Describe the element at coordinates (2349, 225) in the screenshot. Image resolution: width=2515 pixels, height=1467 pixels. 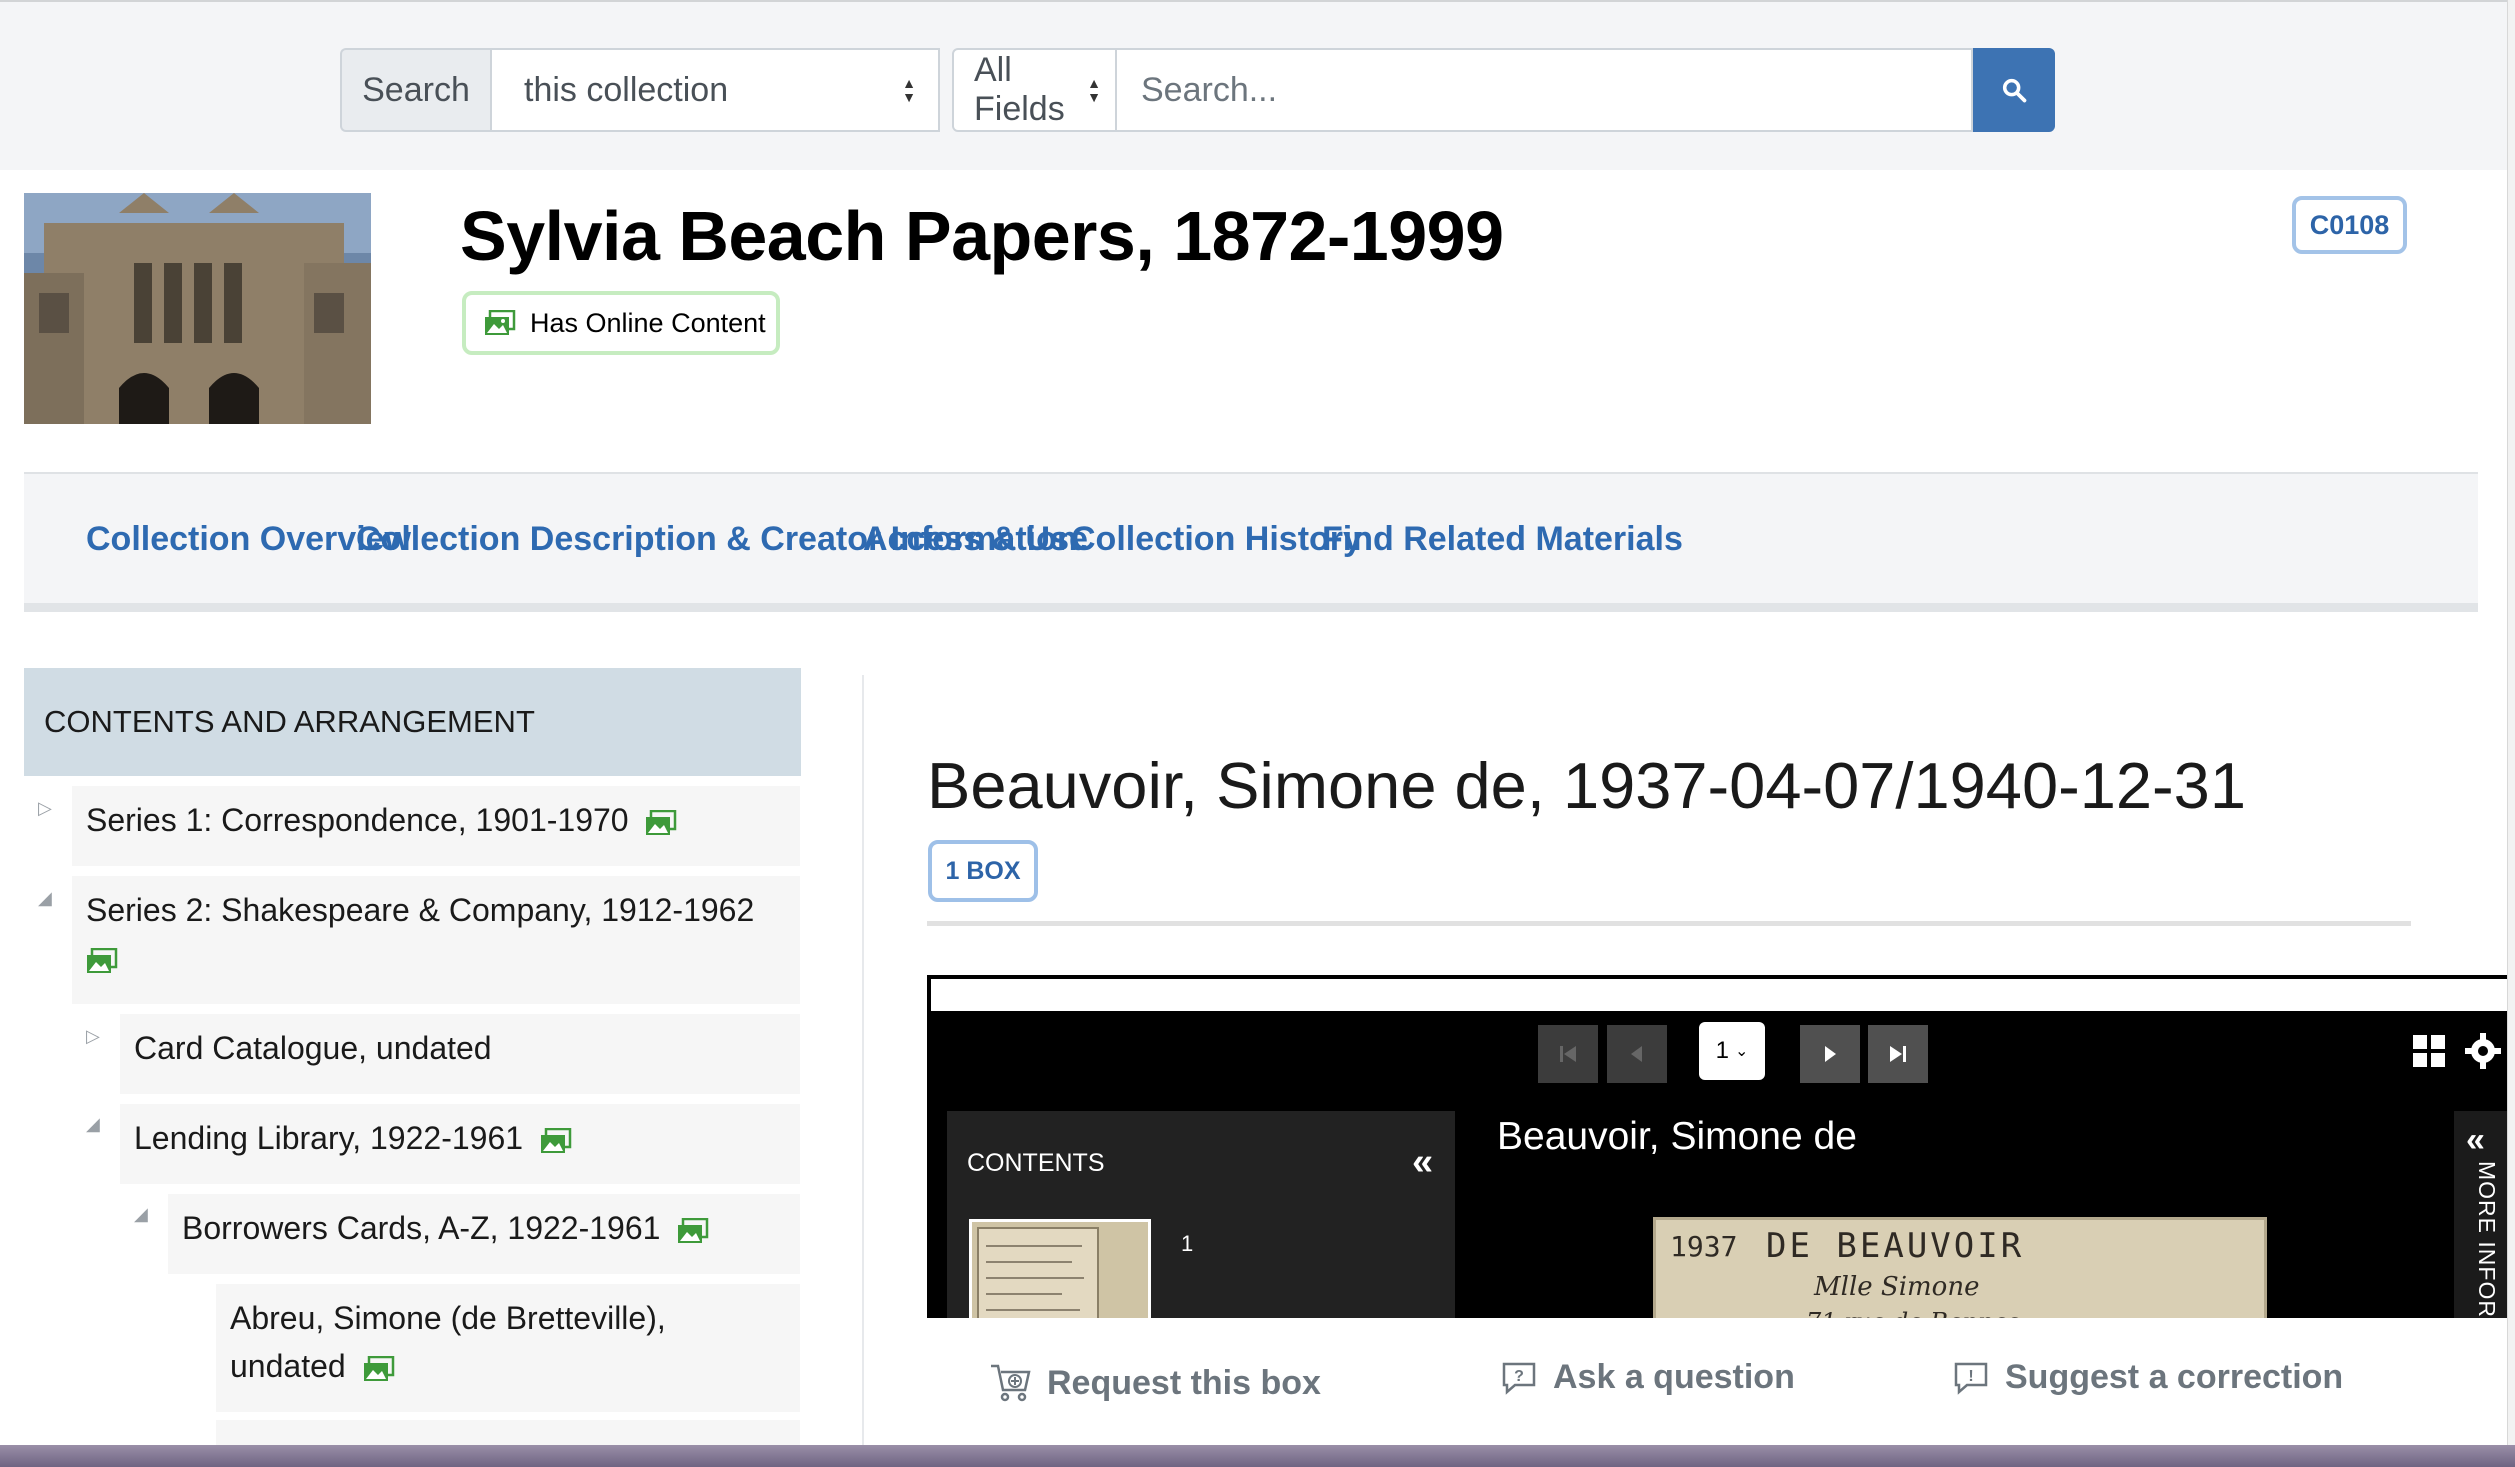
I see `collection-id-badge: C0108` at that location.